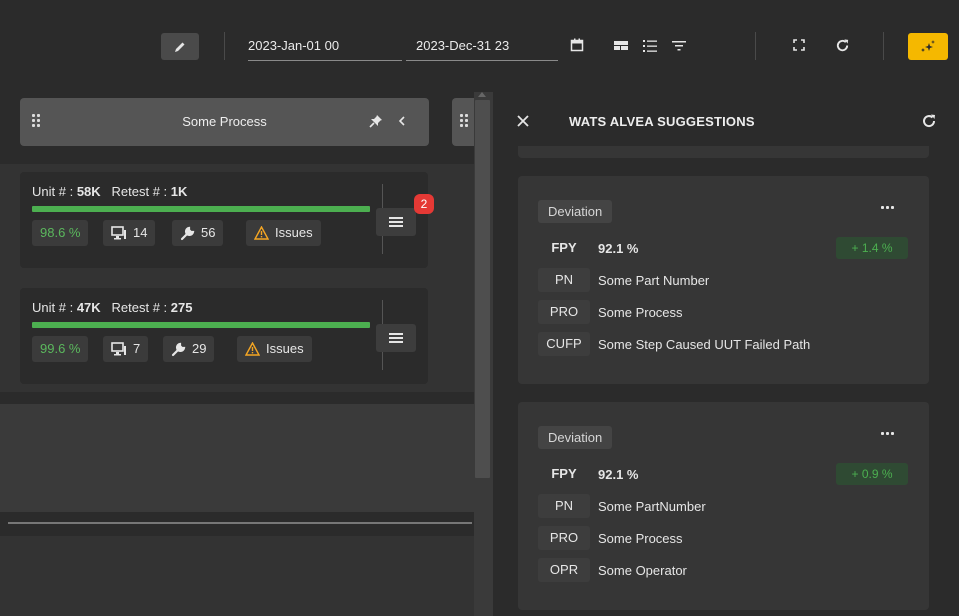 This screenshot has height=616, width=959. Describe the element at coordinates (872, 248) in the screenshot. I see `fpy-delta-badge: + 1.4 %` at that location.